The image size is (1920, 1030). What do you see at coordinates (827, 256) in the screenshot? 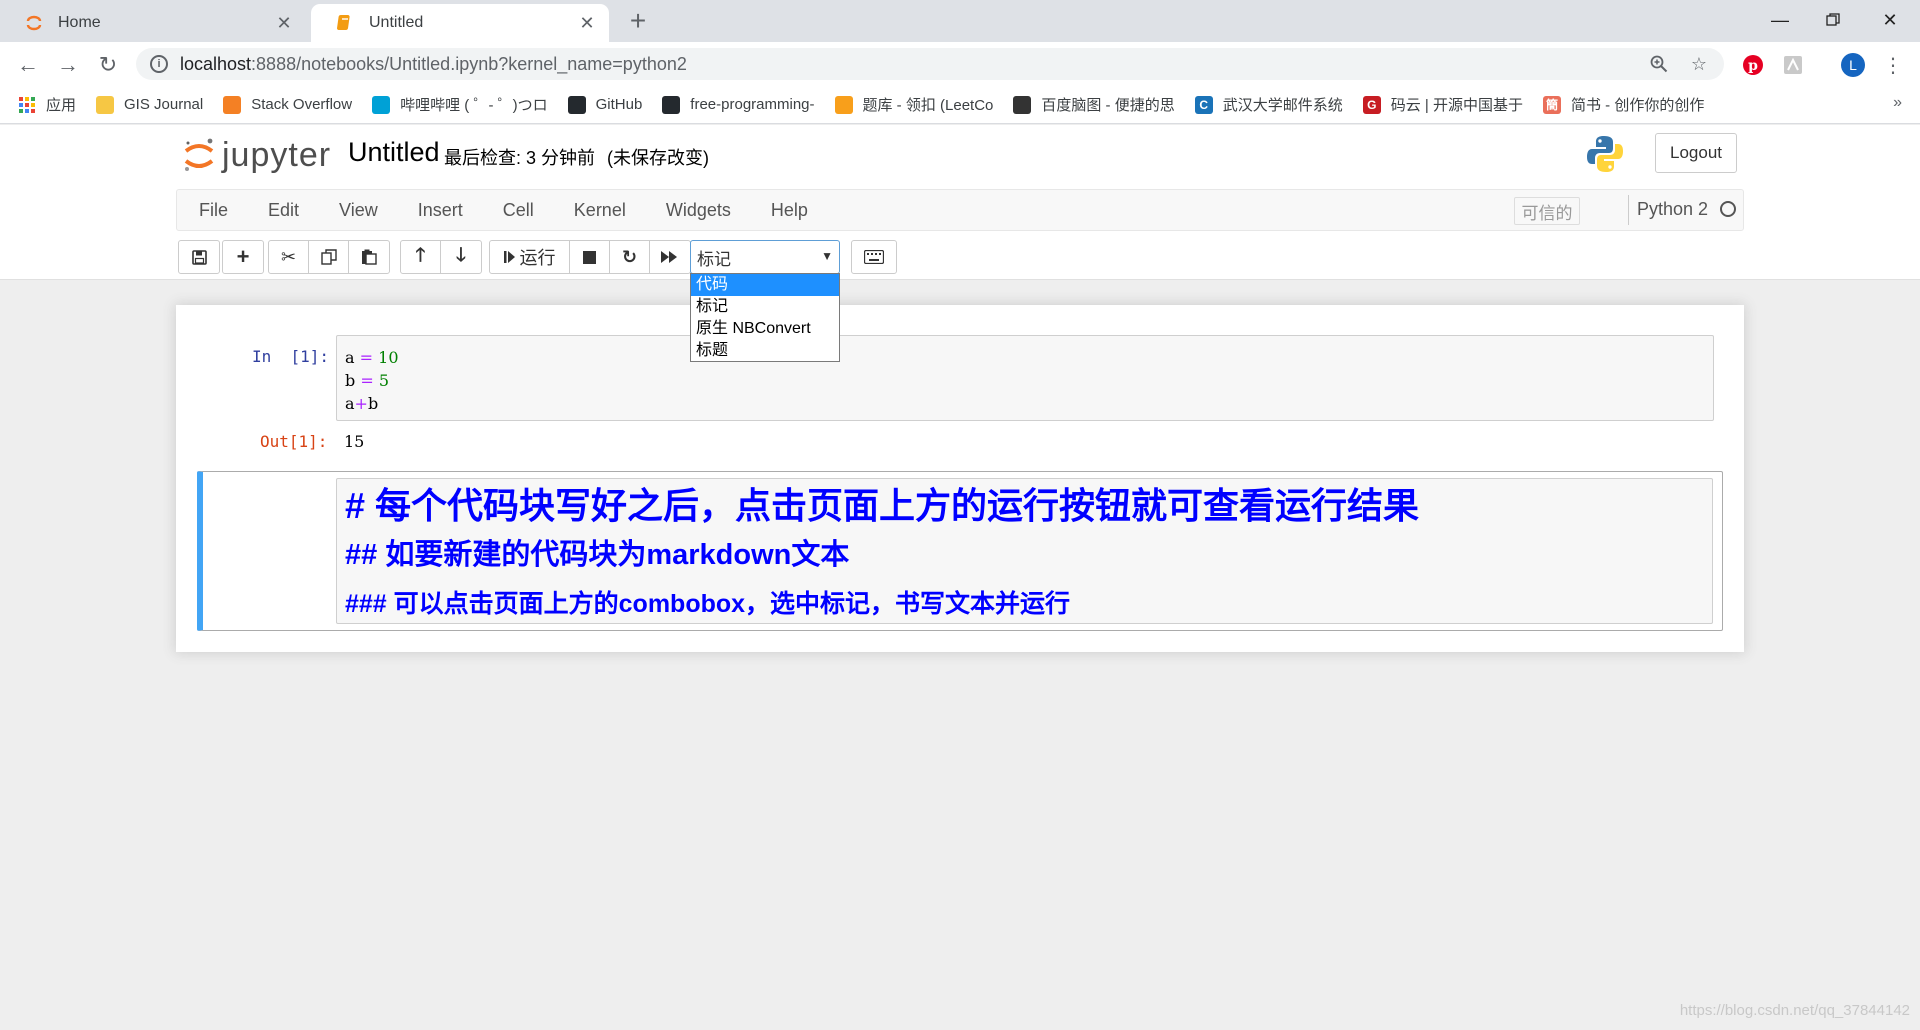
I see `dropdown-arrow-icon: ▼` at bounding box center [827, 256].